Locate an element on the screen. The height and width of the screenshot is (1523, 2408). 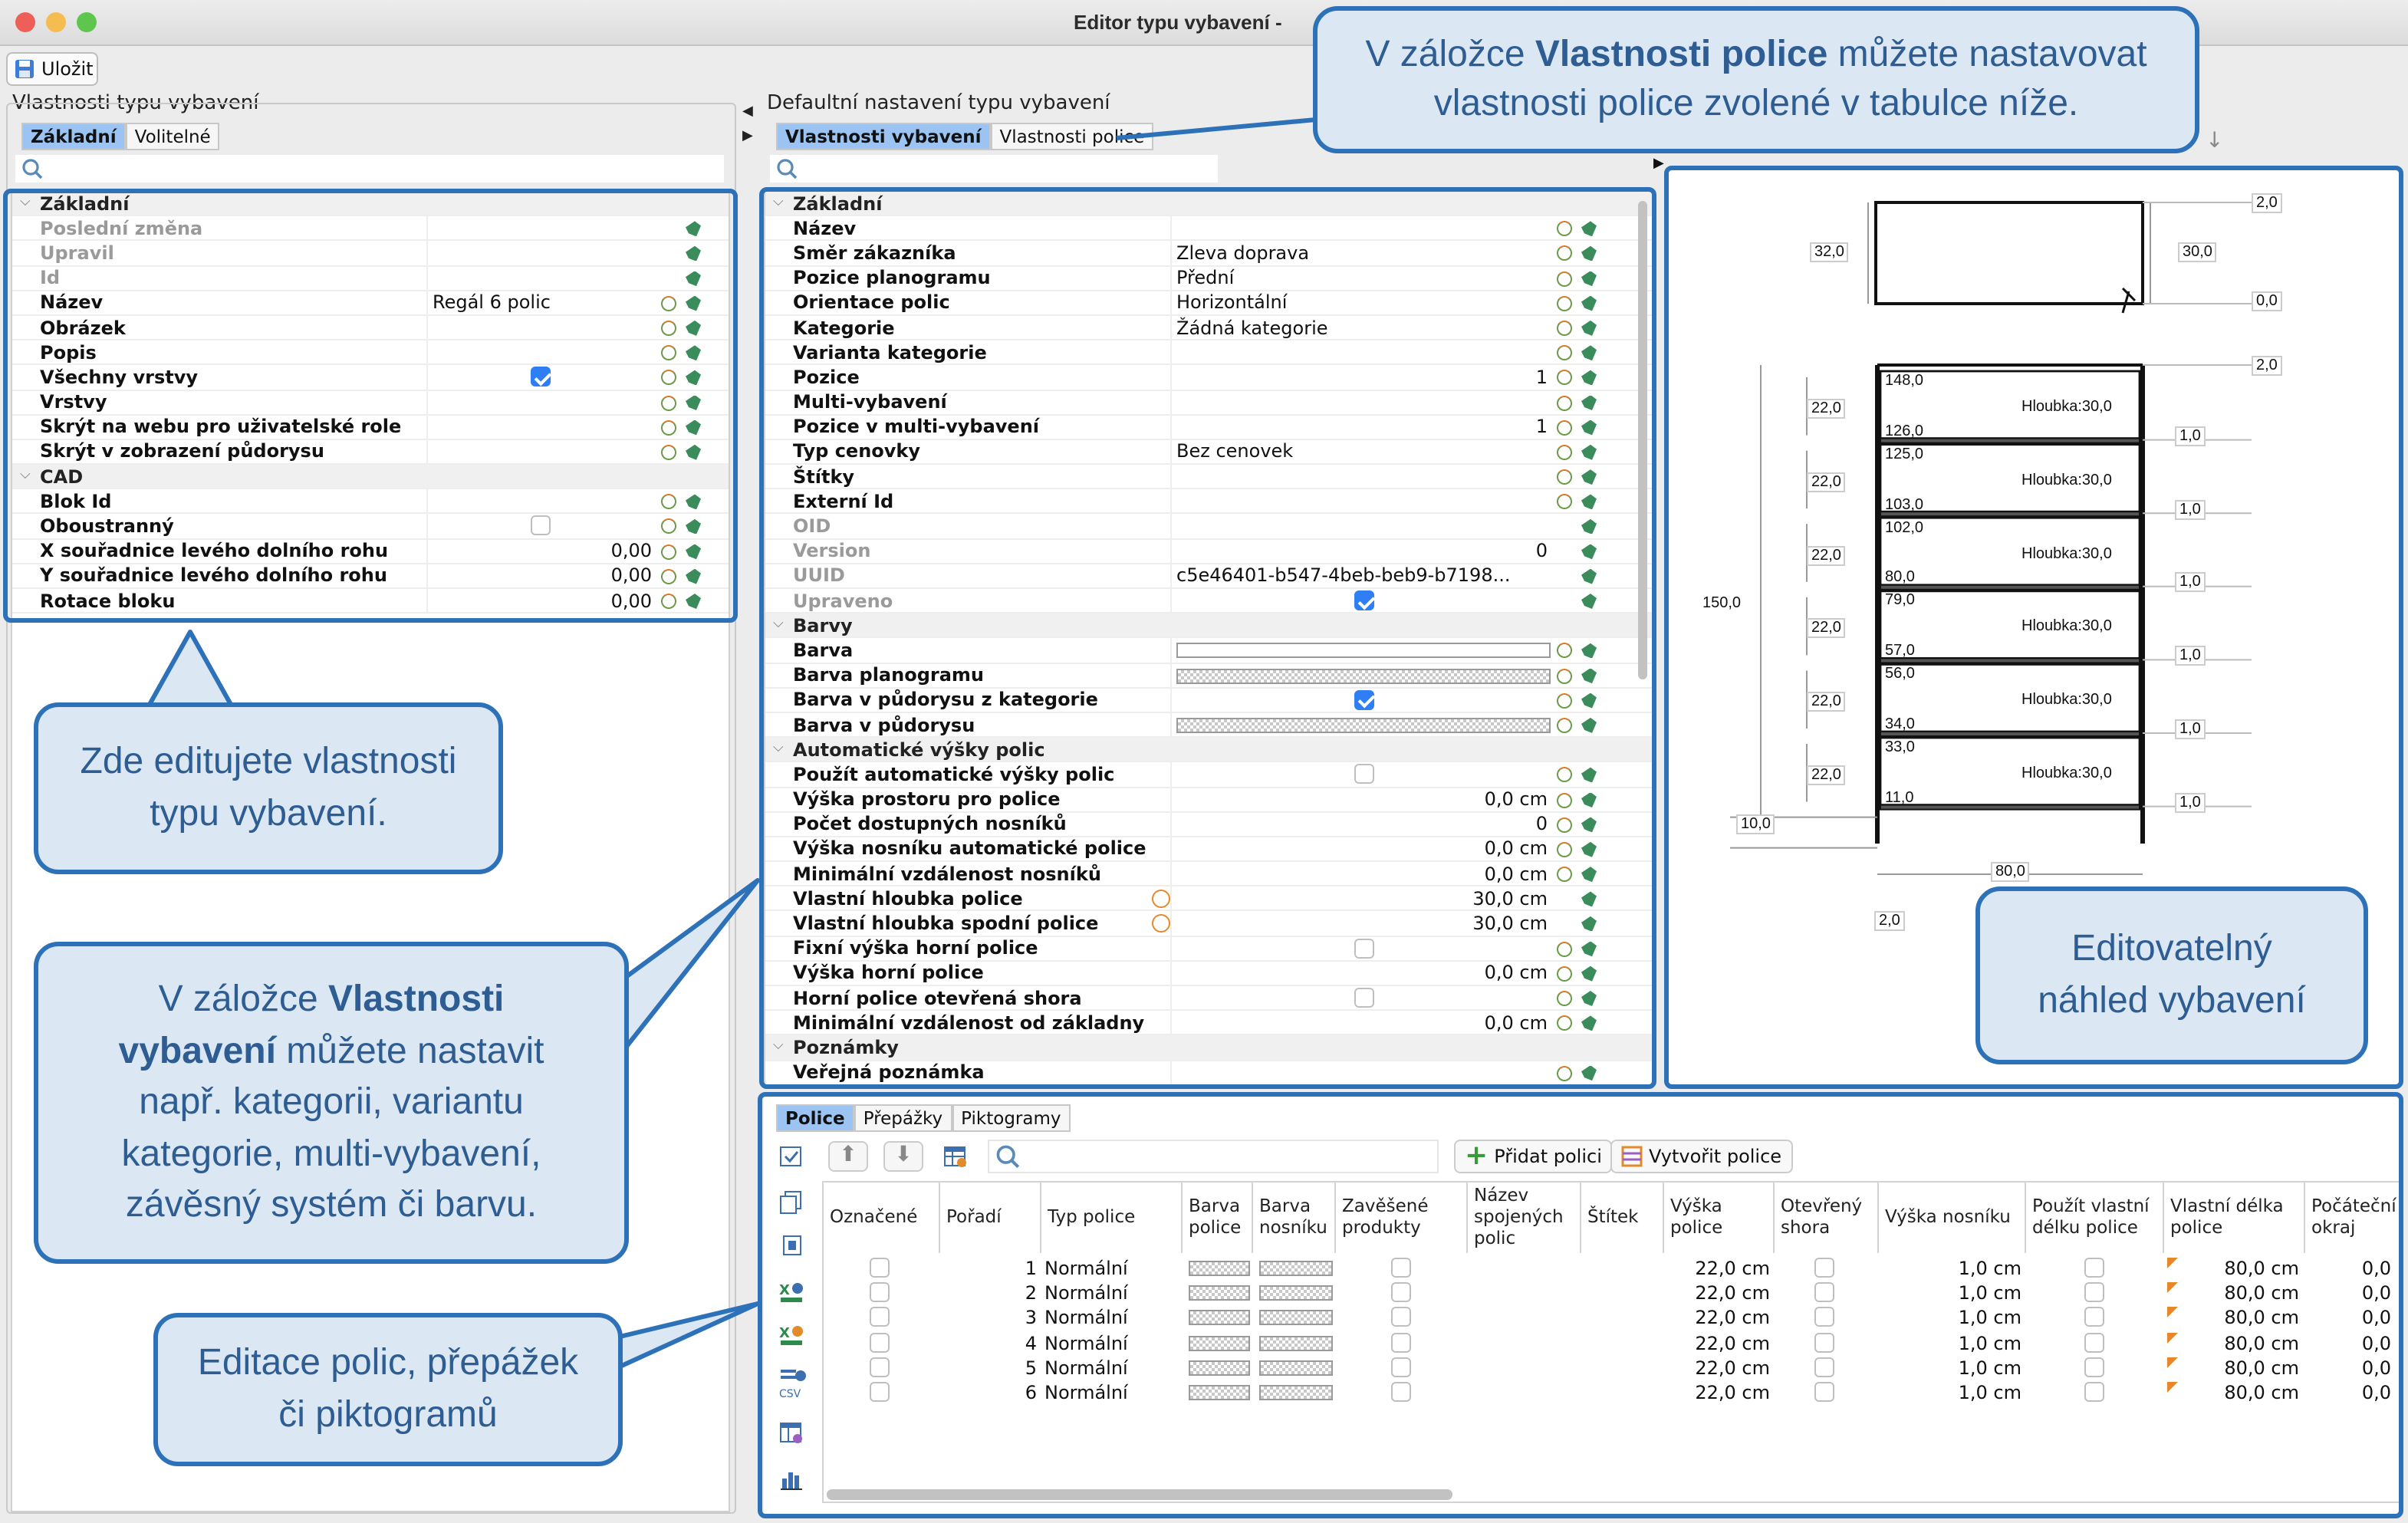
callout-type-properties: Zde editujete vlastnosti typu vybavení. is located at coordinates (268, 788).